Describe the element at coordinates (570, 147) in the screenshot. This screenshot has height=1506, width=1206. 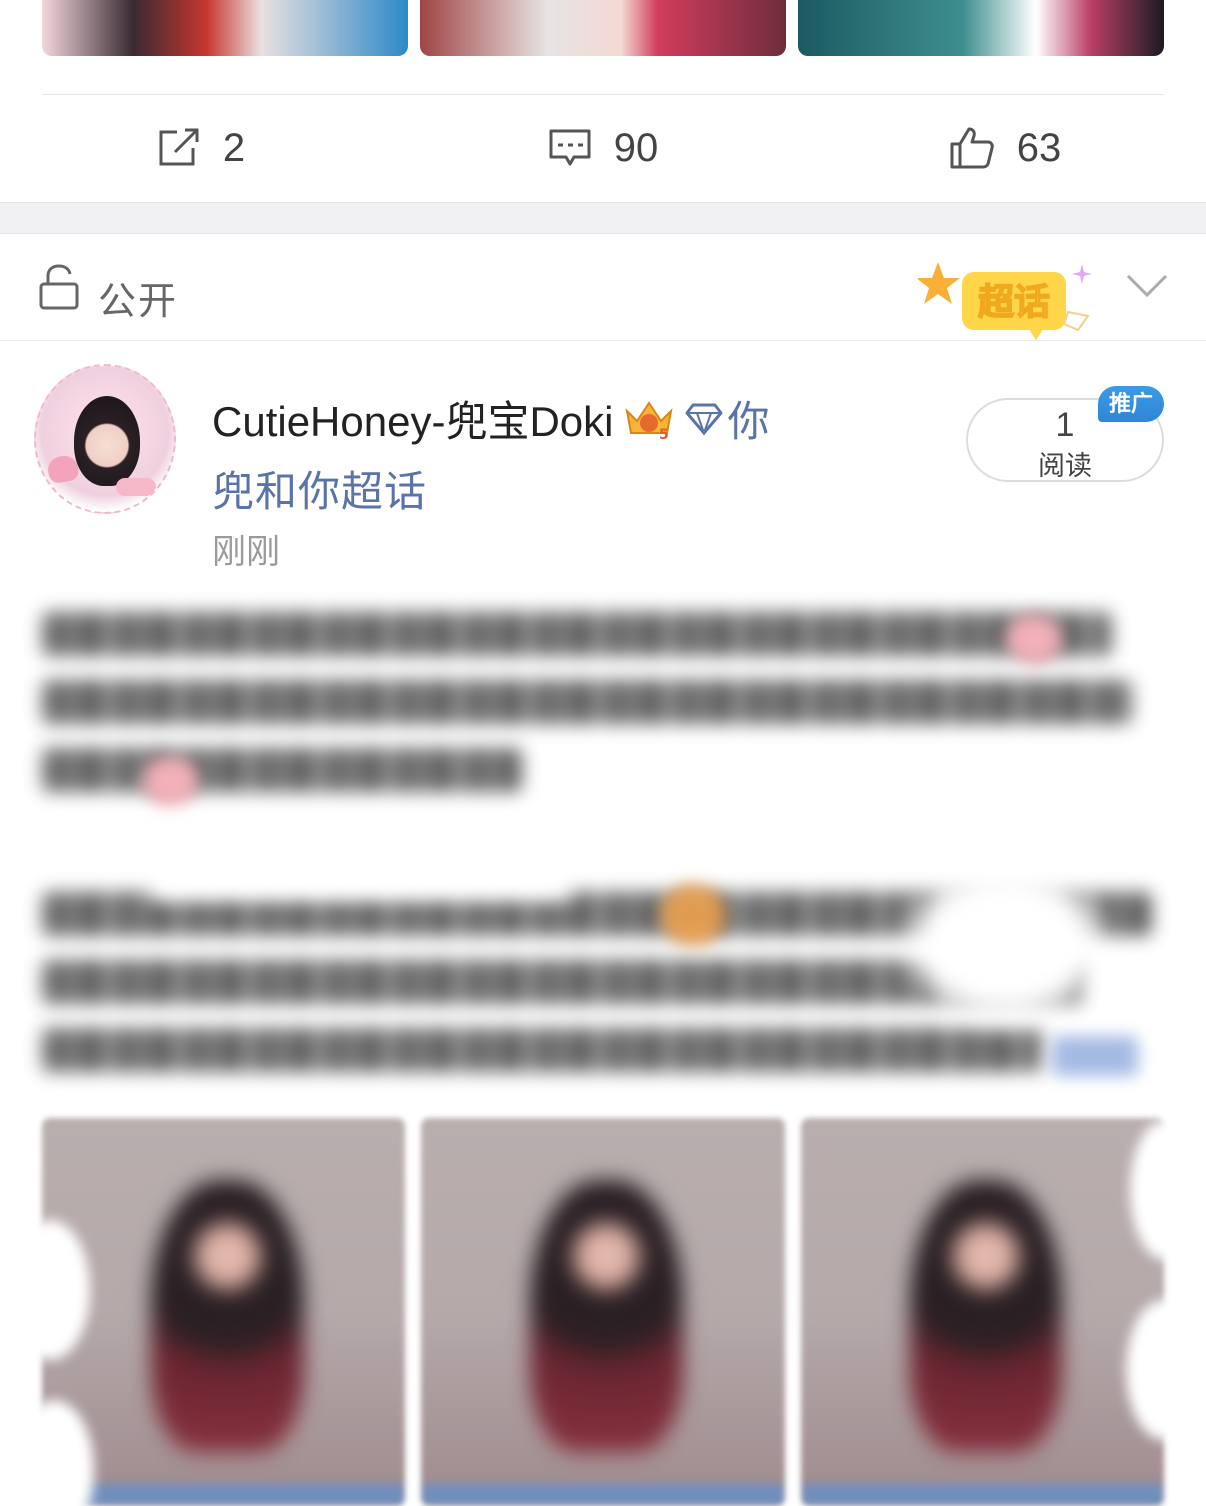
I see `comment-icon` at that location.